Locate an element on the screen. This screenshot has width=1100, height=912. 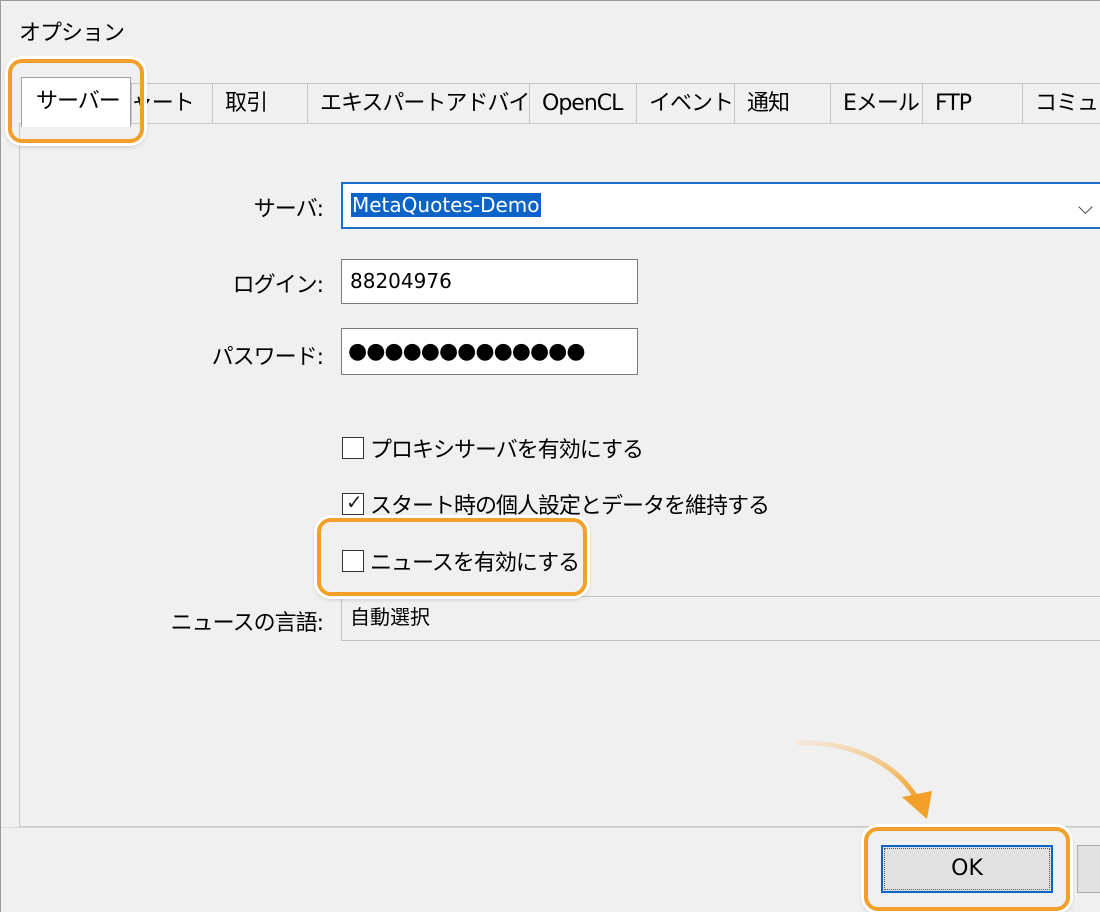
news-language-combobox: 自動選択 is located at coordinates (720, 618).